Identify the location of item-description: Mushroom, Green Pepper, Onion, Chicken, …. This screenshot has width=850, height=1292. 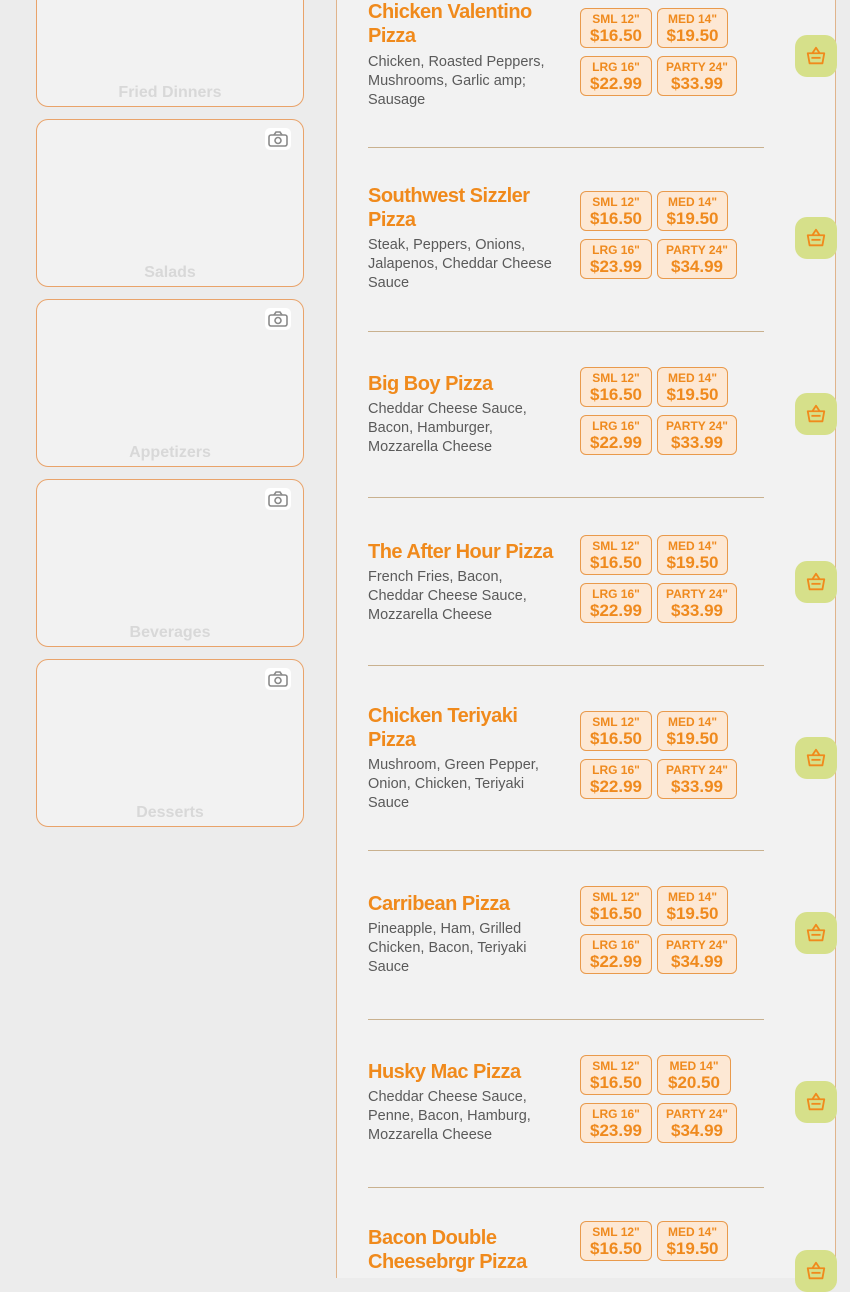
(453, 784).